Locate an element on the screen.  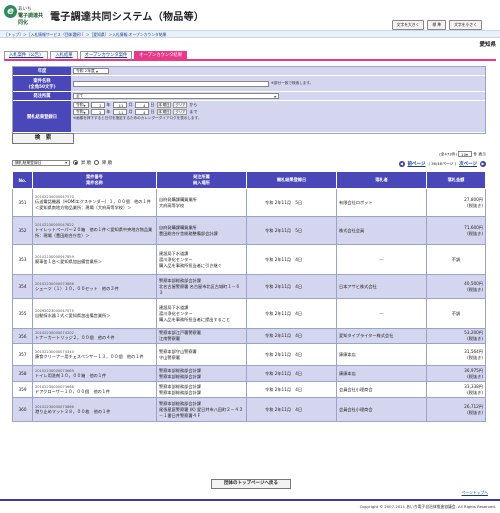
case-name: 自動採水器１式＜愛知県加出備営業所＞ is located at coordinates (94, 316).